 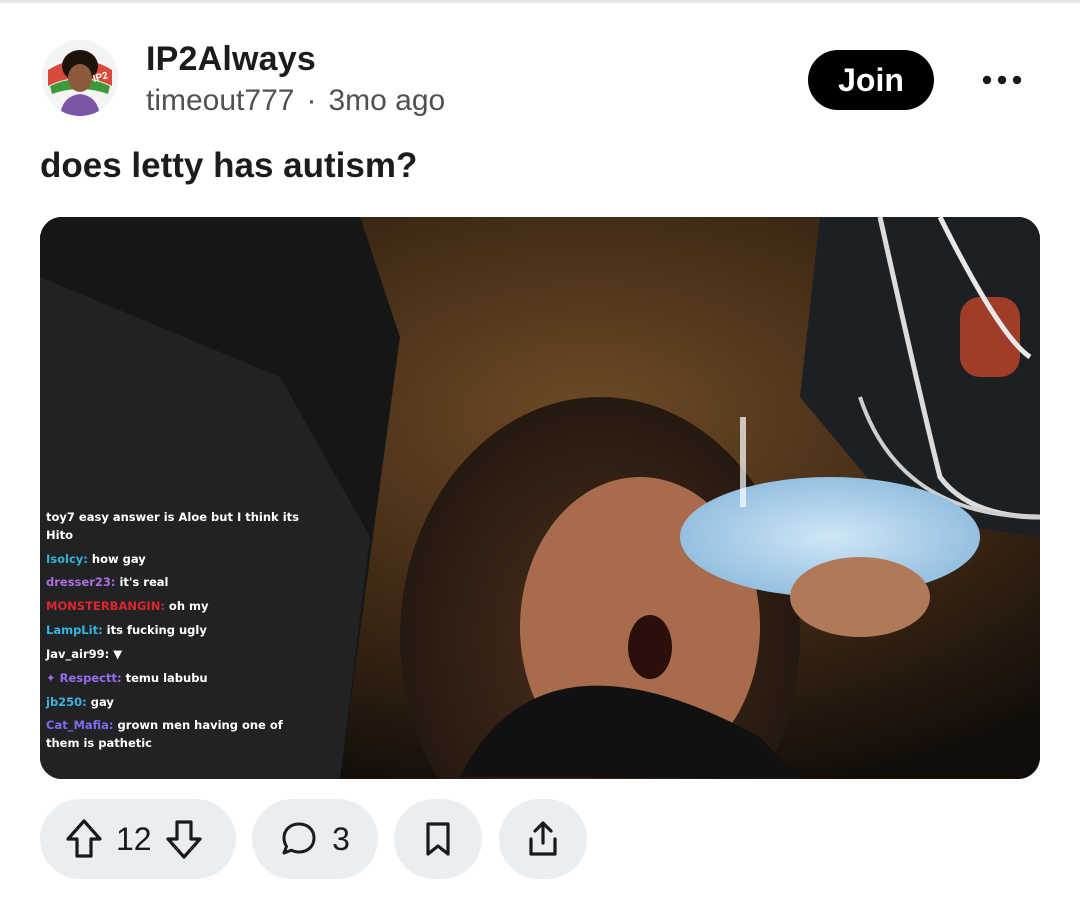 I want to click on more-options-button, so click(x=1002, y=80).